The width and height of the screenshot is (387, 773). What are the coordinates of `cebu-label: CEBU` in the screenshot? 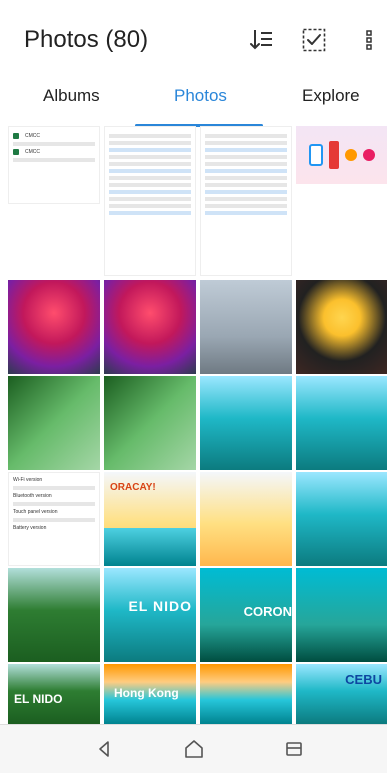 It's located at (363, 679).